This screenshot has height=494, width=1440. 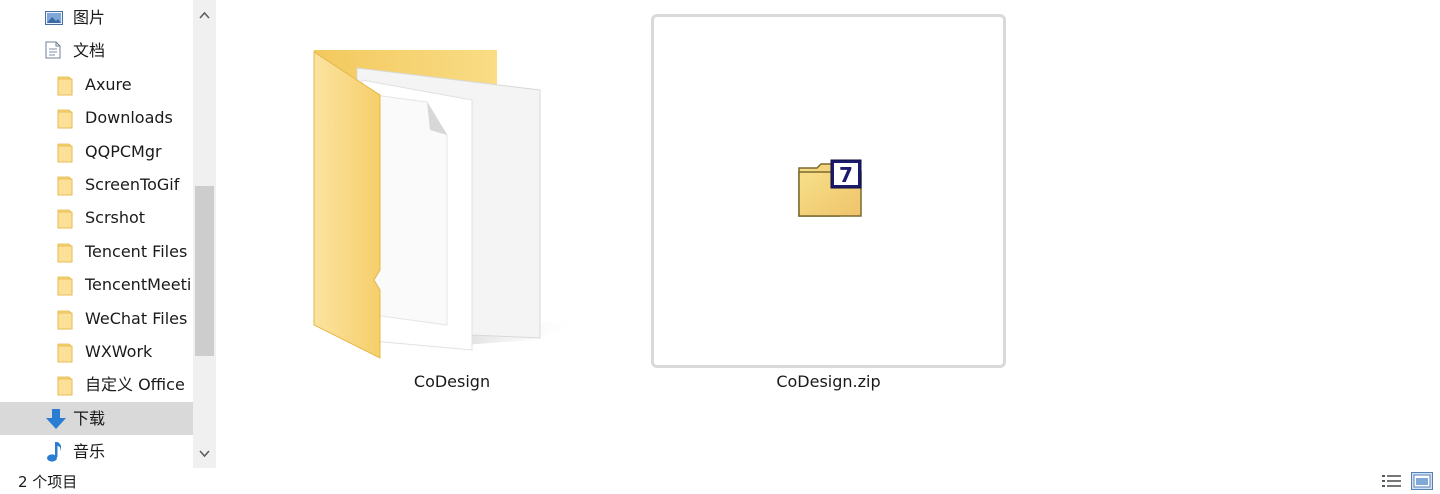 I want to click on nav-item: 下载, so click(x=96, y=418).